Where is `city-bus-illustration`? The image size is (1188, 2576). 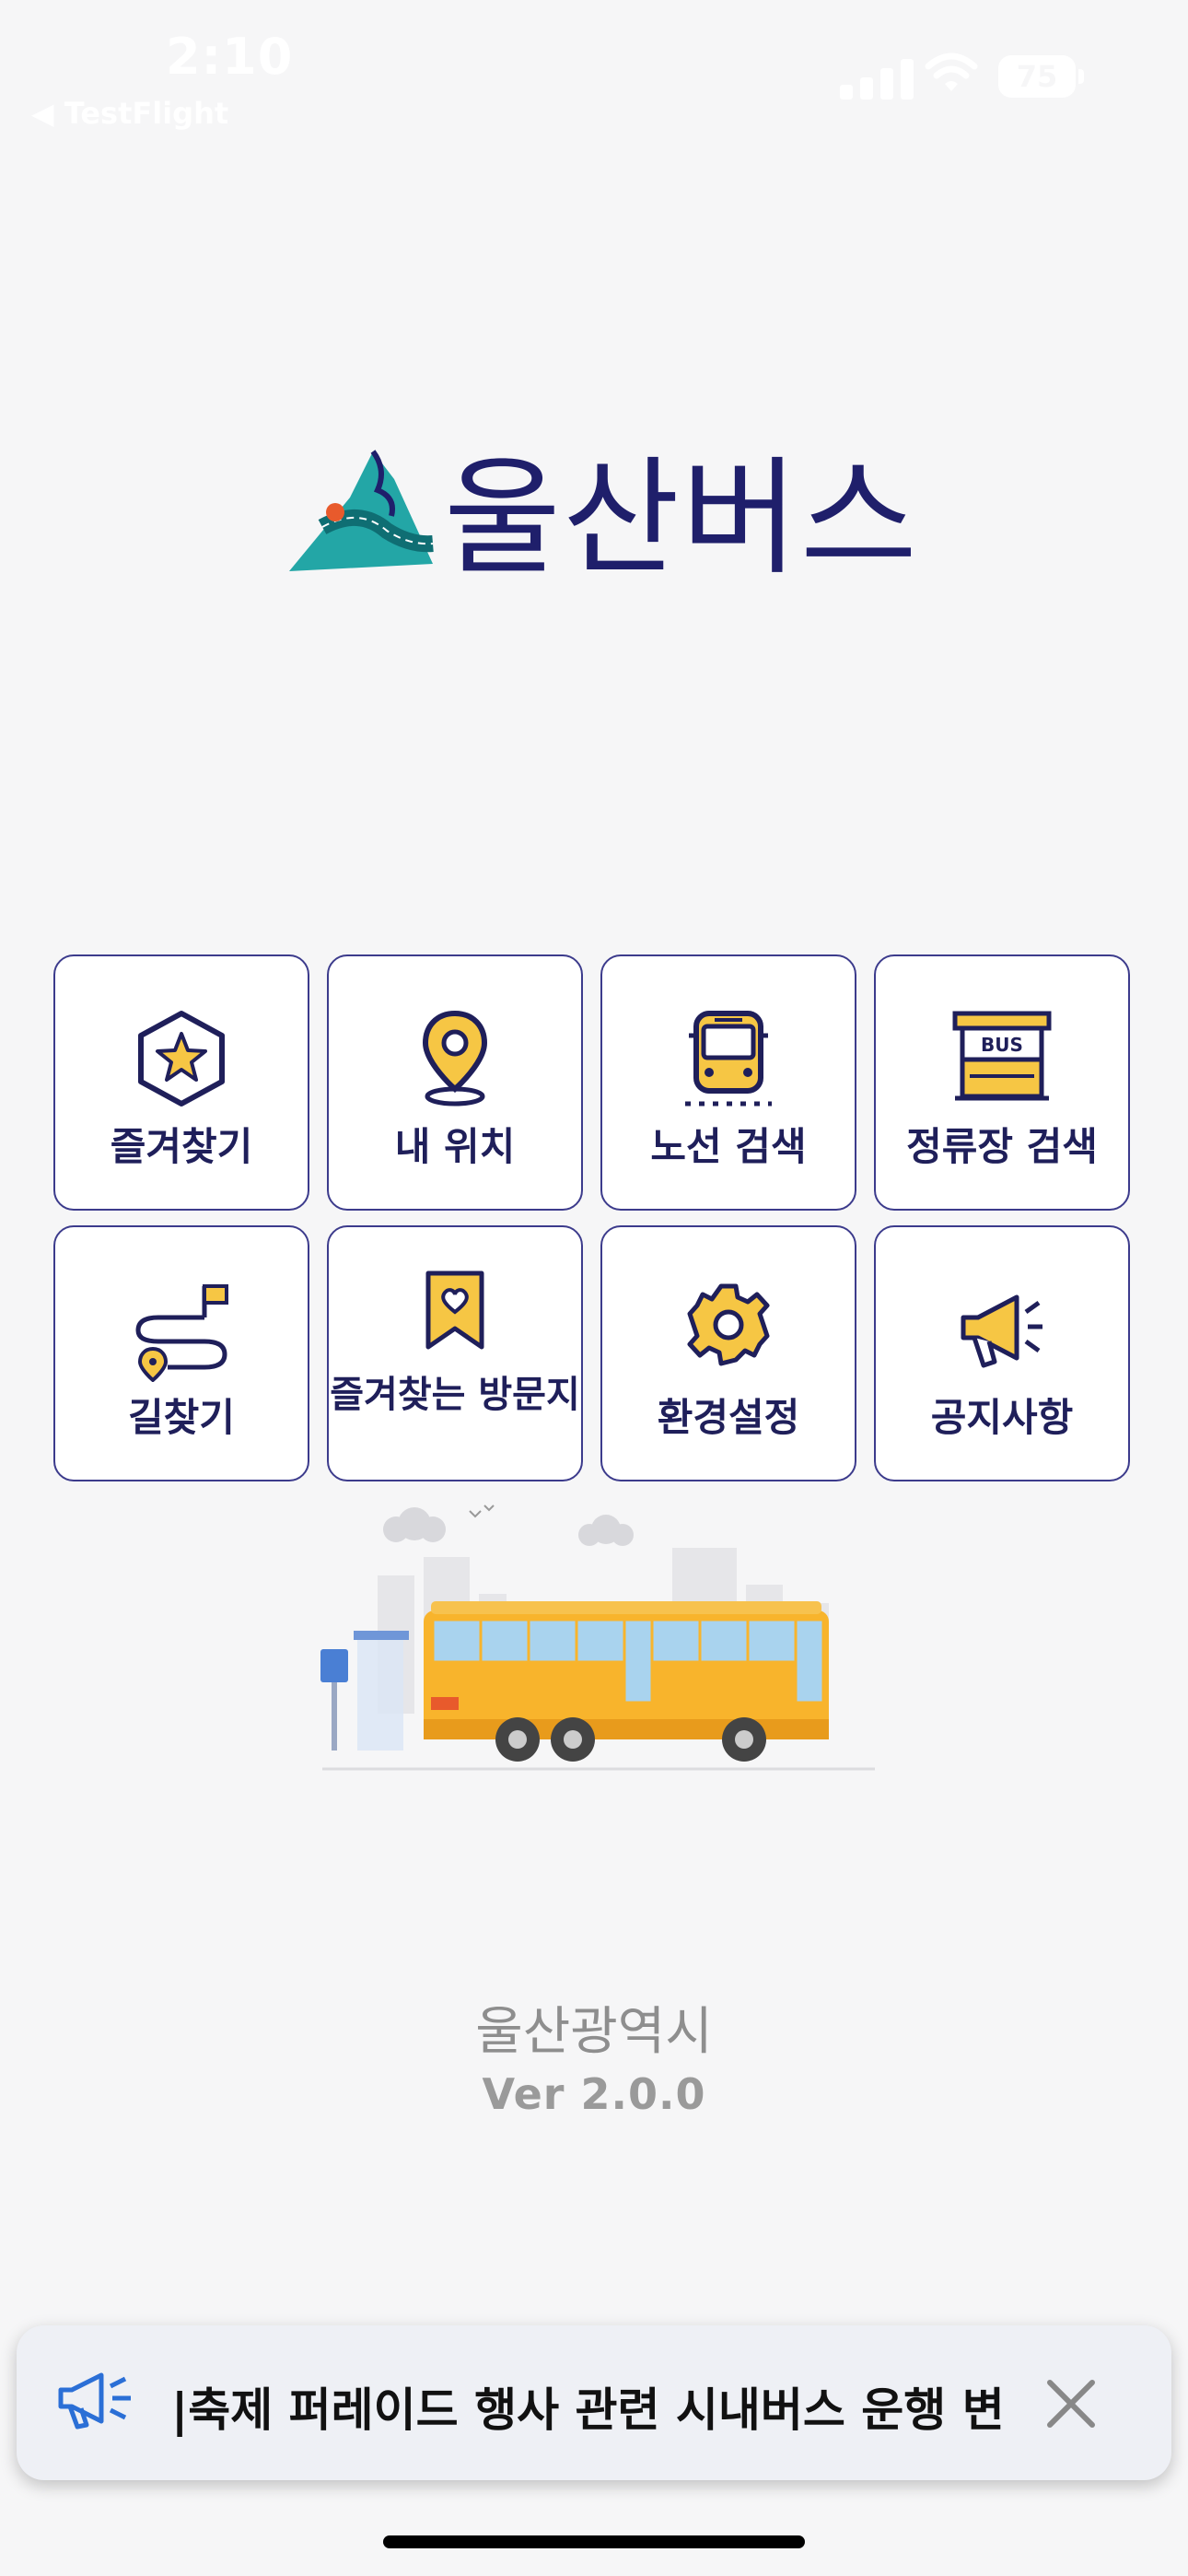 city-bus-illustration is located at coordinates (598, 1640).